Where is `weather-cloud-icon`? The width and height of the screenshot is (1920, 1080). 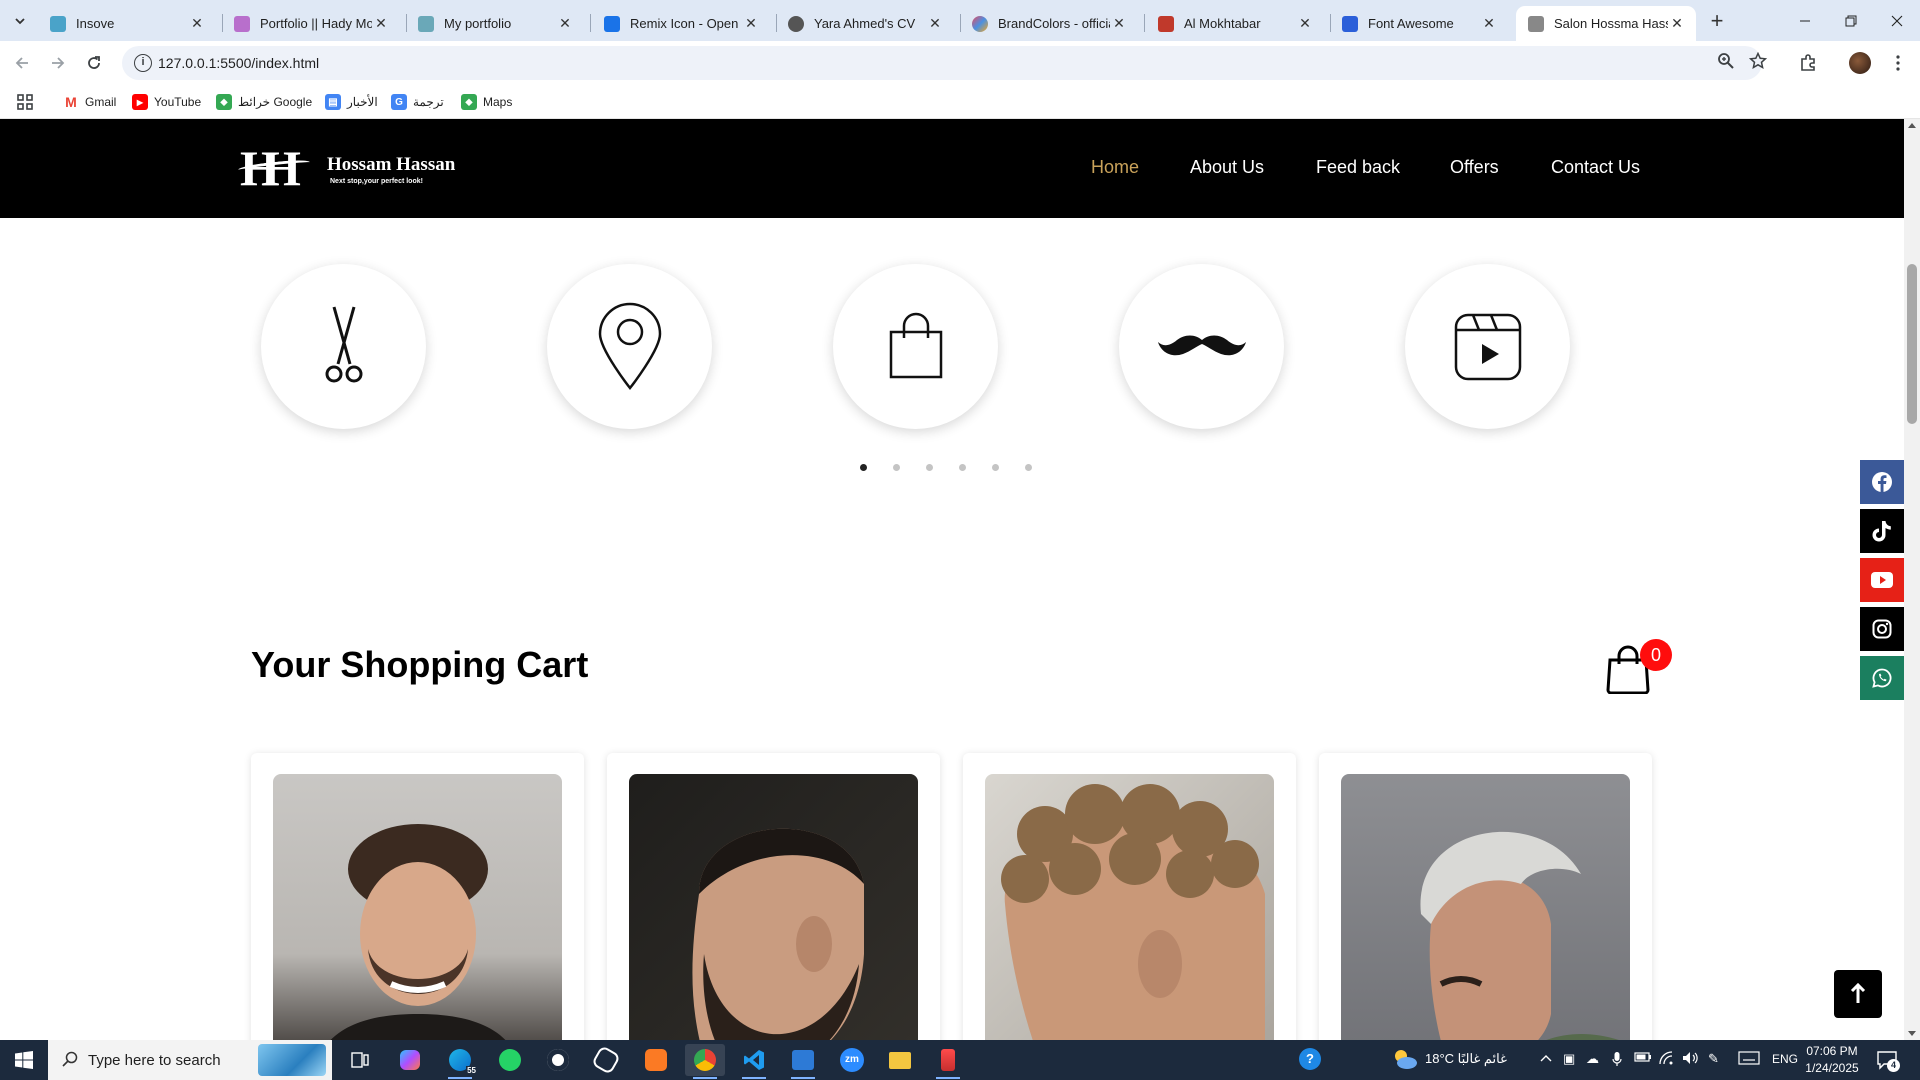 weather-cloud-icon is located at coordinates (1405, 1060).